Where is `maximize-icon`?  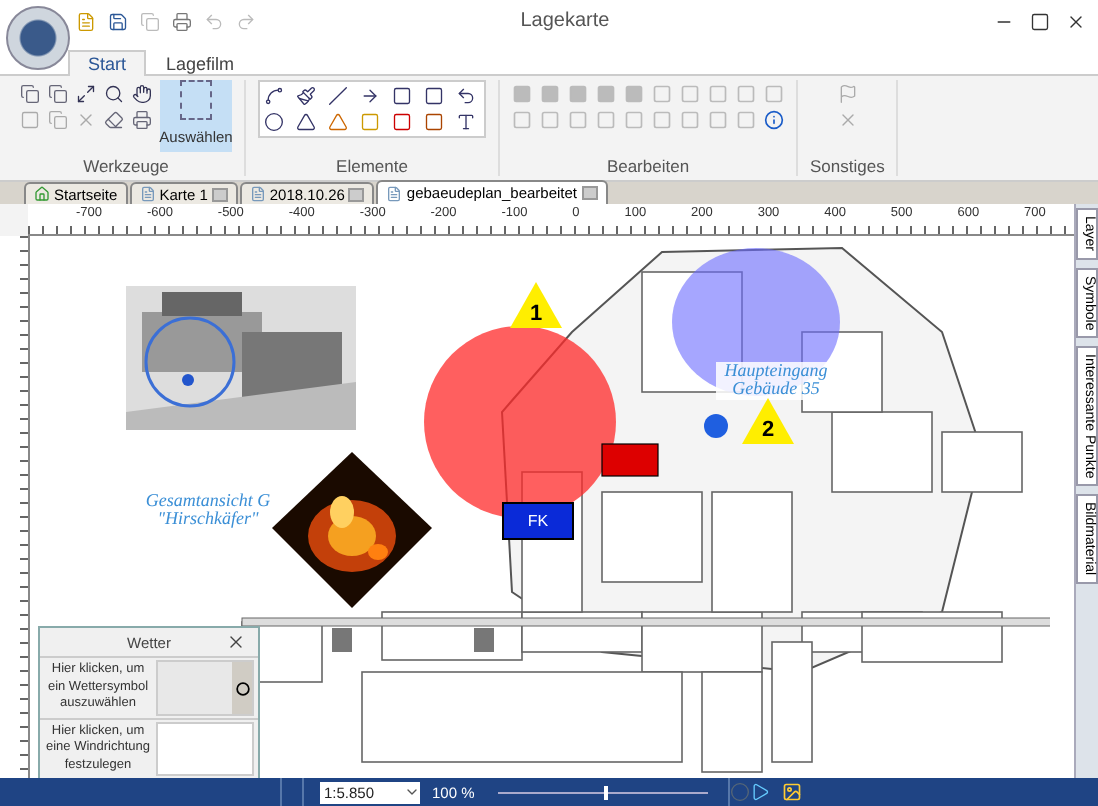 maximize-icon is located at coordinates (1040, 21).